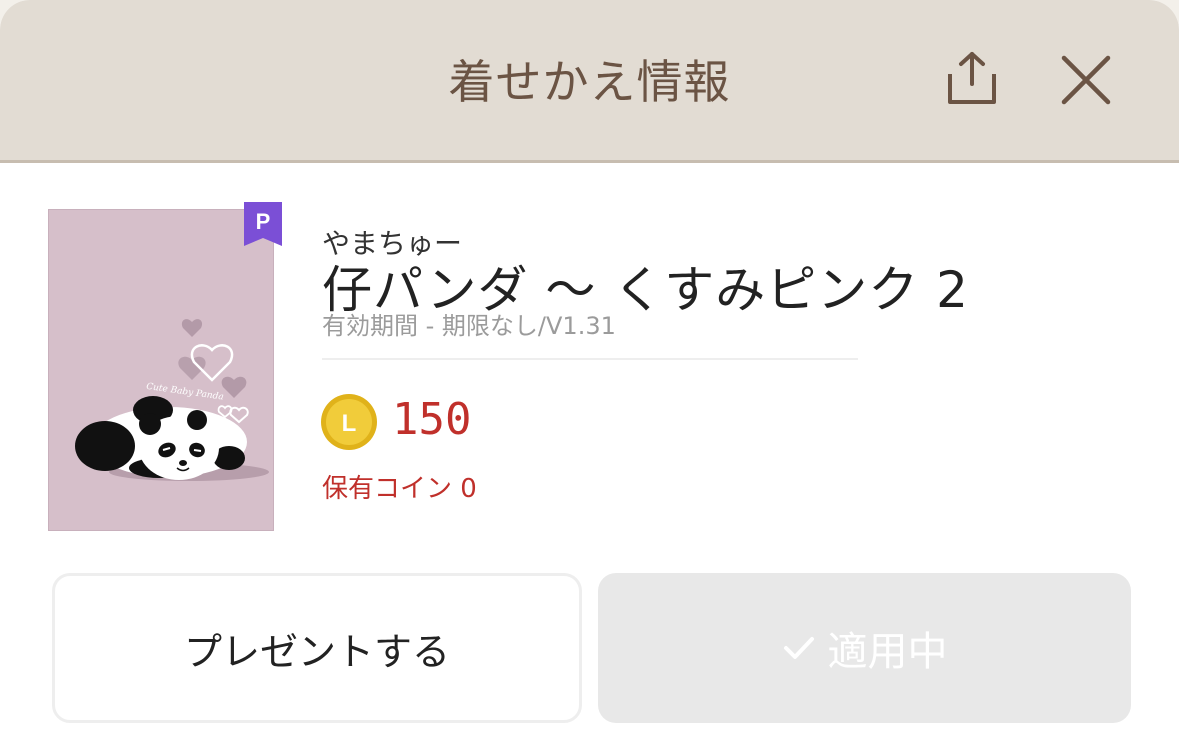 Image resolution: width=1179 pixels, height=742 pixels. What do you see at coordinates (887, 652) in the screenshot?
I see `applied-button-label: 適用中` at bounding box center [887, 652].